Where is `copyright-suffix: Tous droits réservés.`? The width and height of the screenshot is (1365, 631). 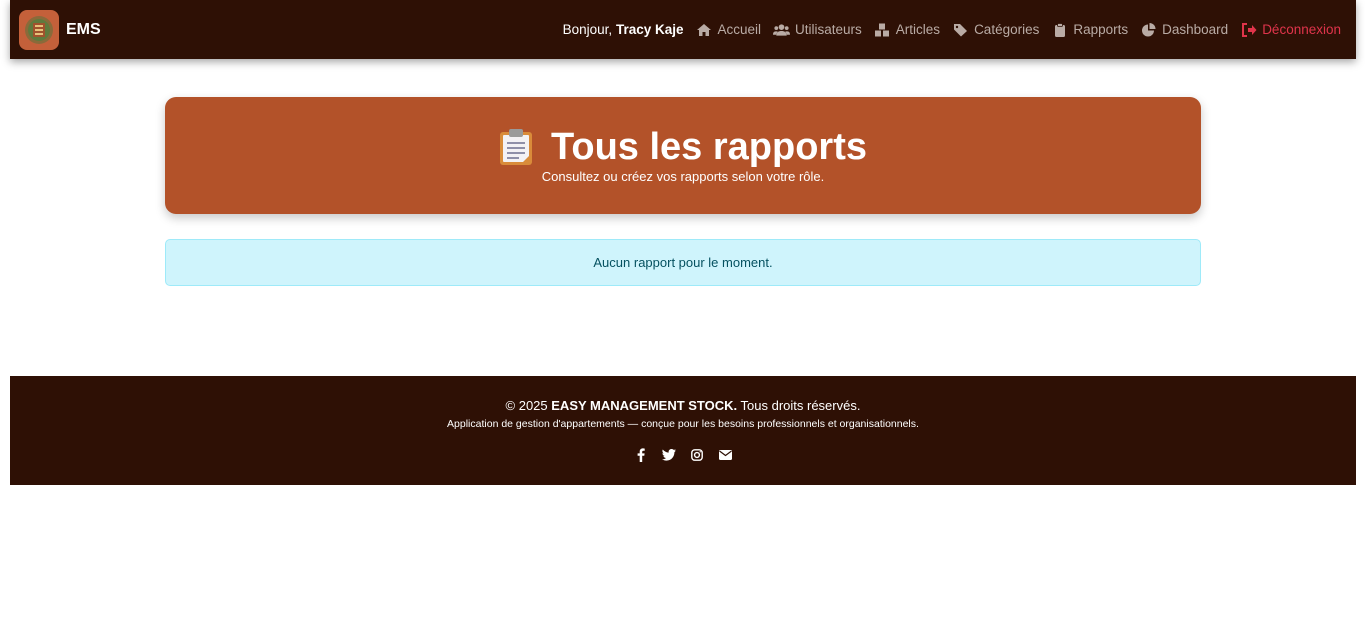
copyright-suffix: Tous droits réservés. is located at coordinates (799, 405).